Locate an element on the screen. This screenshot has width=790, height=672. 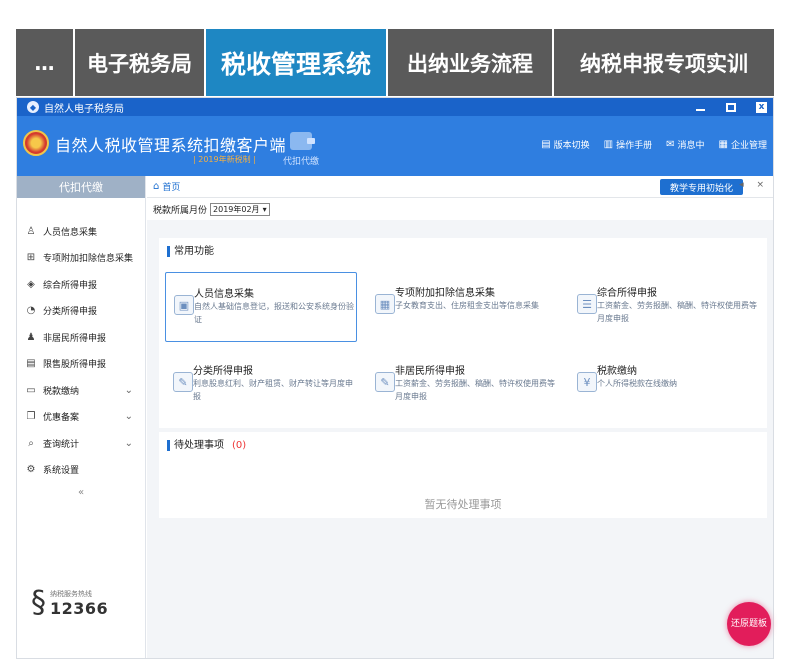
sidebar-item-label: 税款缴纳 is located at coordinates (61, 391).